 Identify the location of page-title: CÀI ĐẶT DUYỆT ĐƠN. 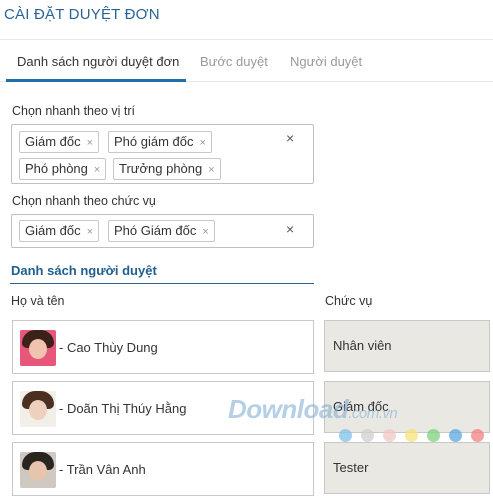
(82, 14).